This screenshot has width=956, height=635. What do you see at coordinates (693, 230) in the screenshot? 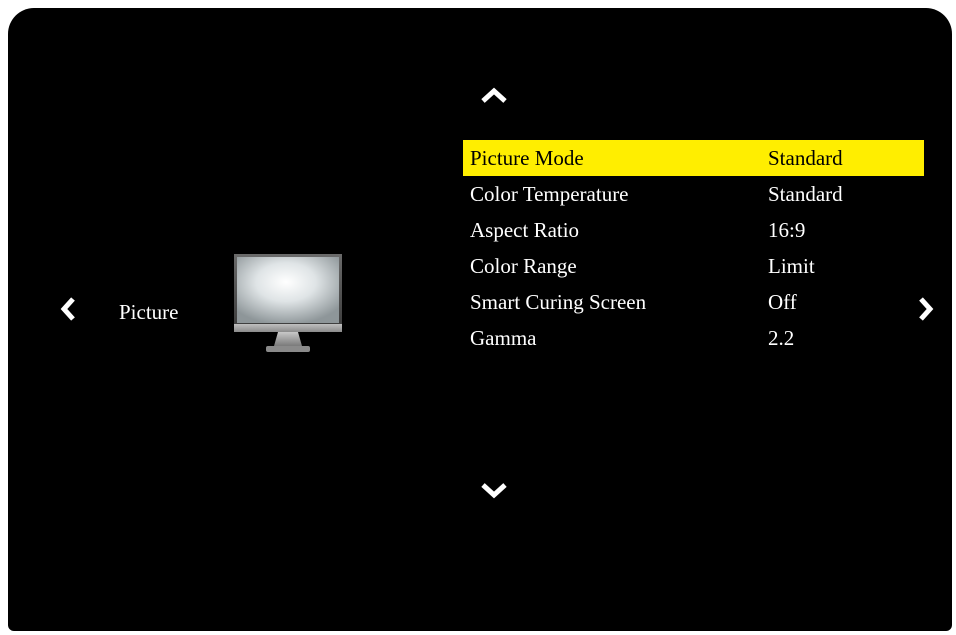
I see `menu-item-aspect-ratio: Aspect Ratio 16:9` at bounding box center [693, 230].